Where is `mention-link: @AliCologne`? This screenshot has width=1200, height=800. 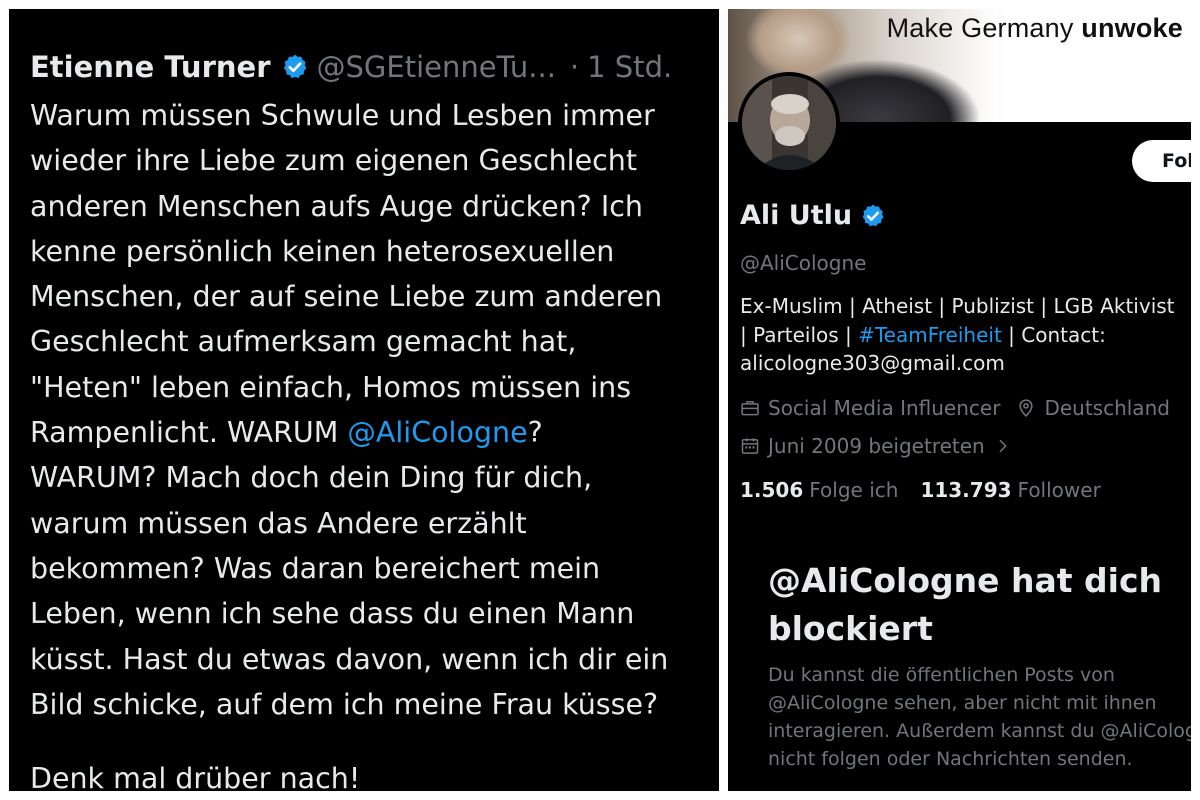 mention-link: @AliCologne is located at coordinates (437, 432).